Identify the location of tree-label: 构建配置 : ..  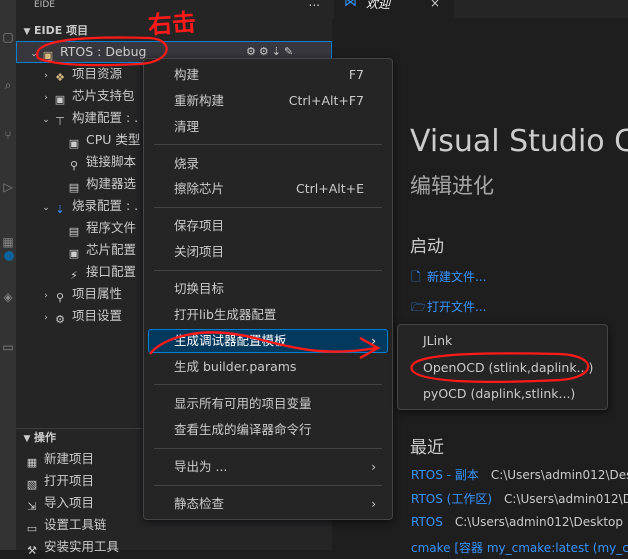
(105, 117).